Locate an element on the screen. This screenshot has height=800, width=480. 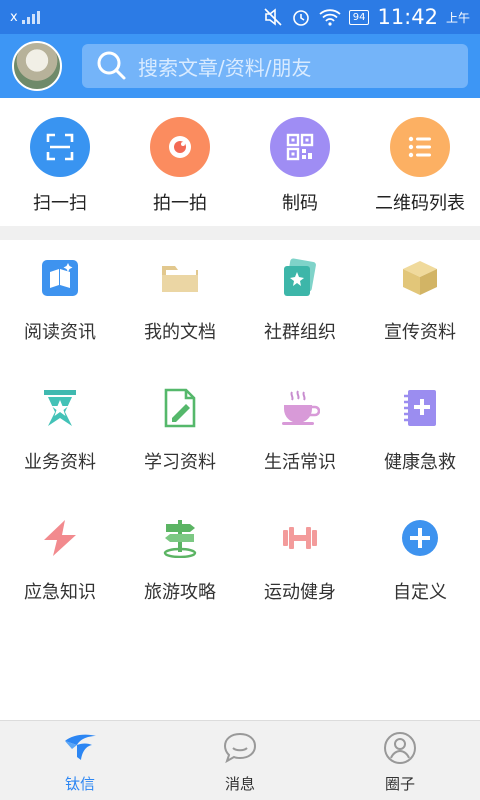
grid-item-label: 应急知识 is located at coordinates (60, 592).